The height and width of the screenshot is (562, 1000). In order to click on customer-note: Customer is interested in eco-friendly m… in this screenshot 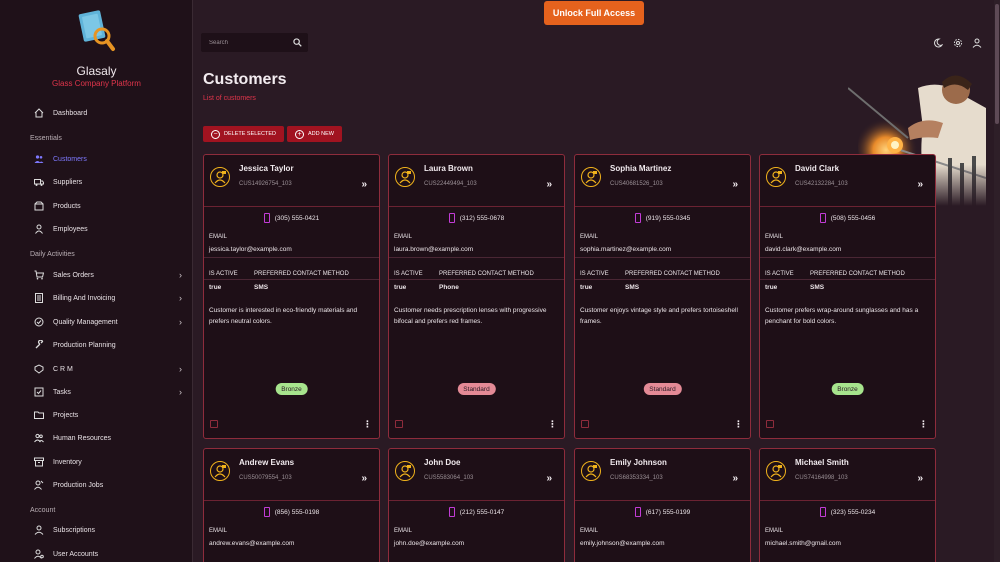, I will do `click(283, 316)`.